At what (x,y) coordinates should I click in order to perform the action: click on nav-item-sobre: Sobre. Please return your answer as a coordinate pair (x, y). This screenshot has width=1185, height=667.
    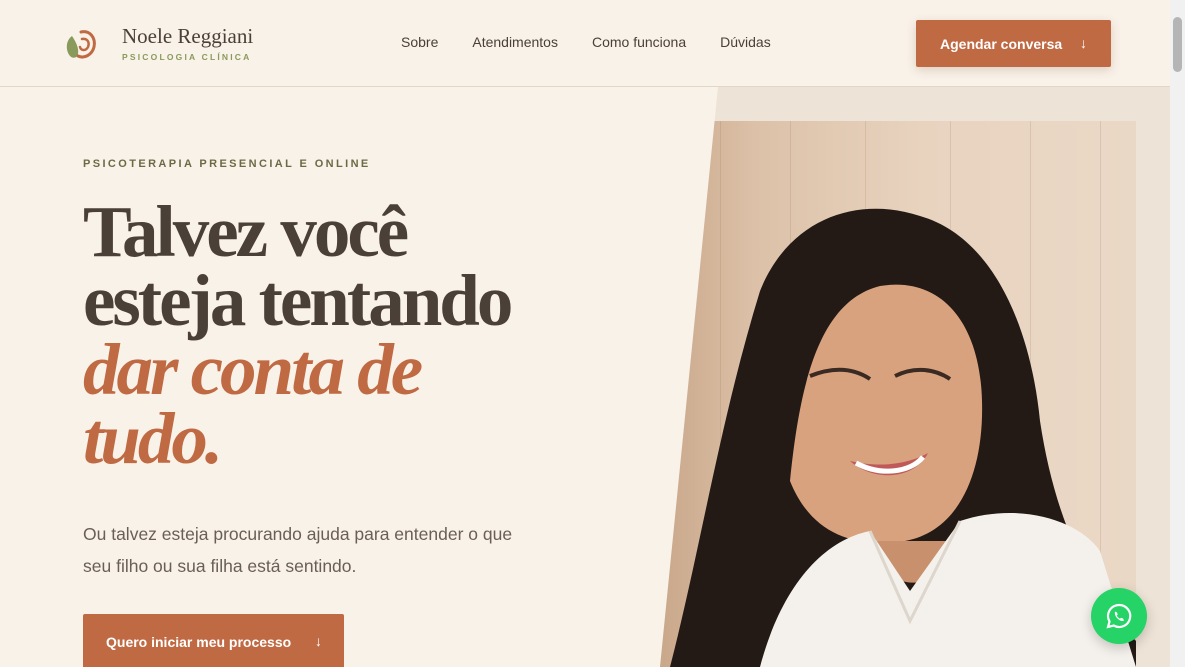
    Looking at the image, I should click on (419, 42).